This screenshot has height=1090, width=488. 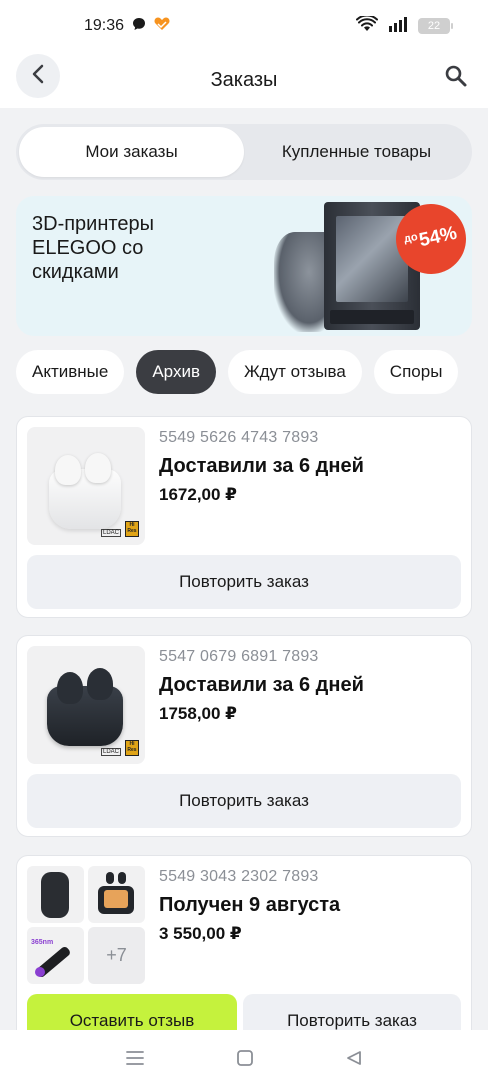 I want to click on tab-my-orders: Мои заказы, so click(x=131, y=152).